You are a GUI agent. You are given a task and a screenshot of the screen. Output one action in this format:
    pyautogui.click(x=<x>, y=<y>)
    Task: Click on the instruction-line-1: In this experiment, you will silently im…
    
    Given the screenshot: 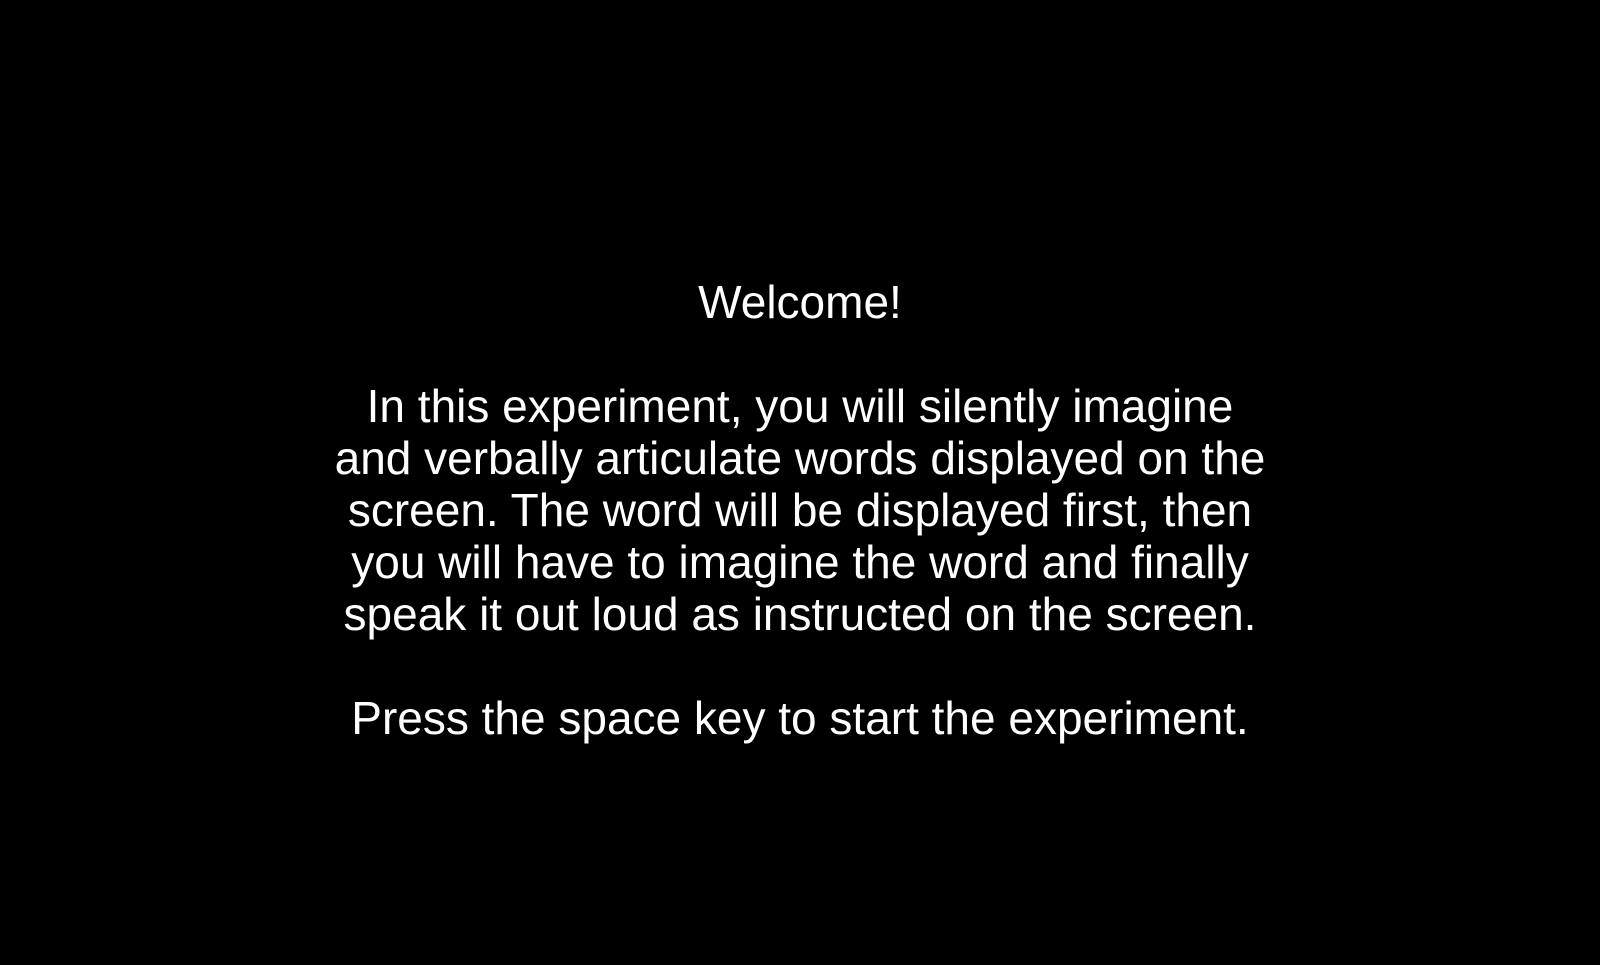 What is the action you would take?
    pyautogui.click(x=800, y=406)
    